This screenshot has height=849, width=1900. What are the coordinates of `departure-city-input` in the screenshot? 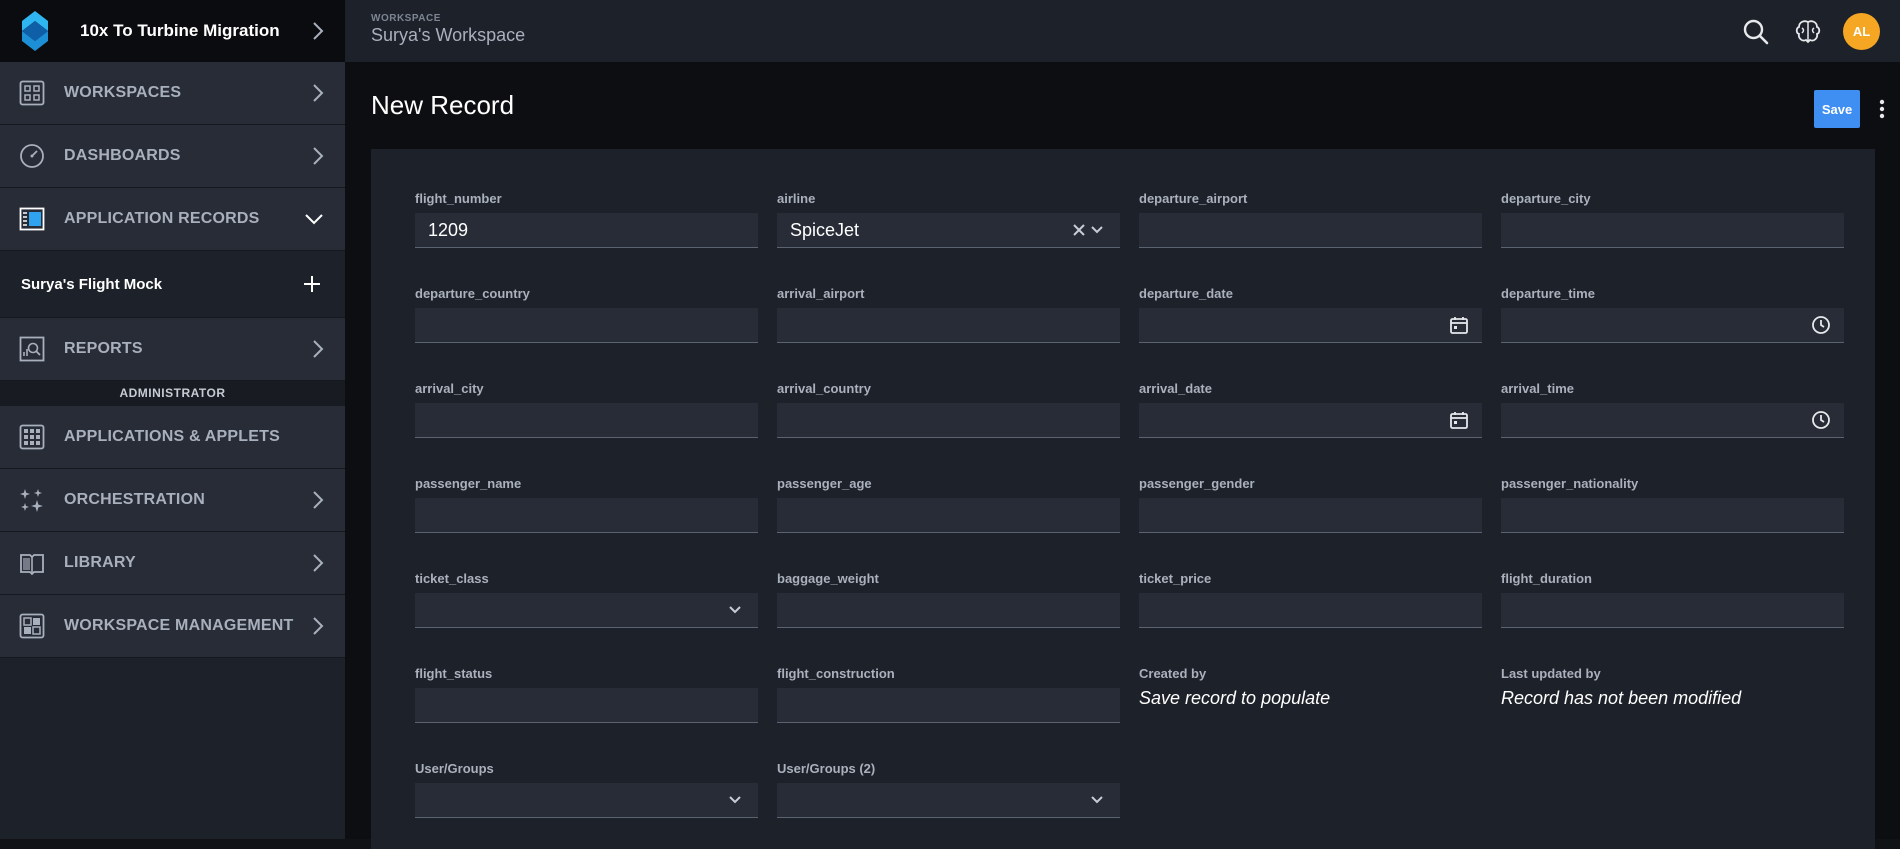 It's located at (1672, 230).